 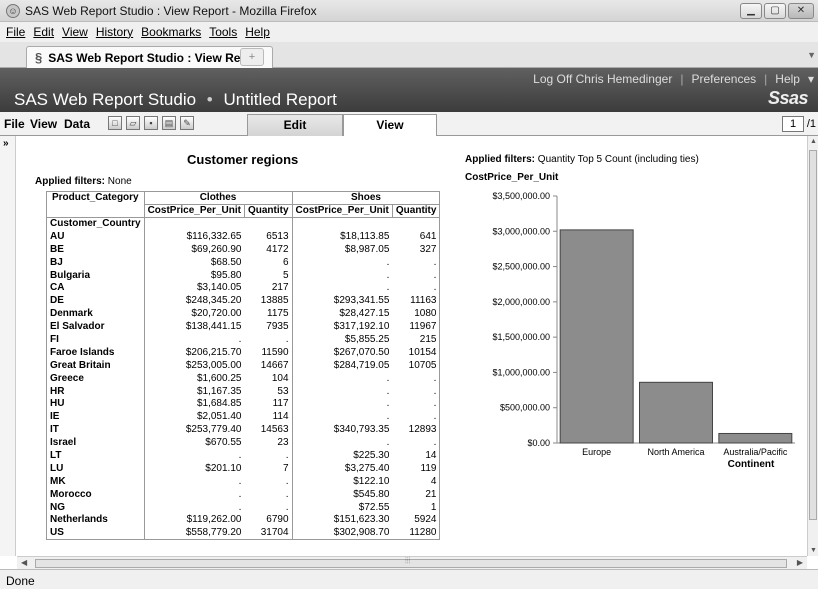 I want to click on vertical-scrollbar: ▲ ▼, so click(x=812, y=346).